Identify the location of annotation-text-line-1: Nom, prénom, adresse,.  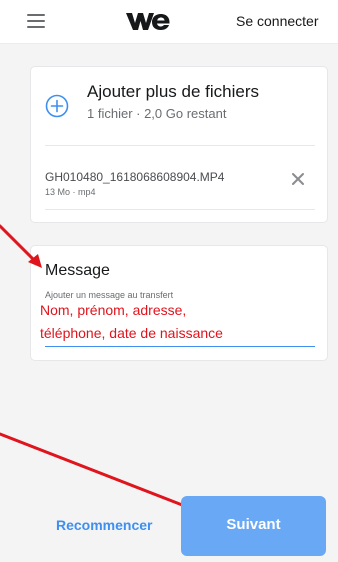
(113, 310).